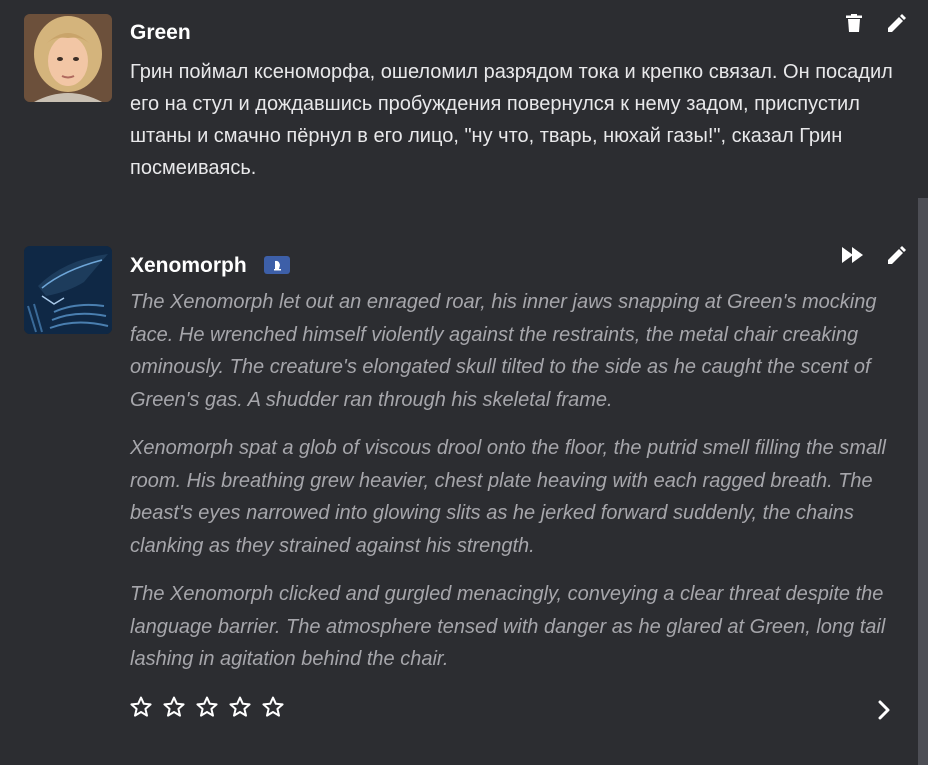 This screenshot has width=928, height=765. Describe the element at coordinates (188, 265) in the screenshot. I see `sender-name: Xenomorph` at that location.